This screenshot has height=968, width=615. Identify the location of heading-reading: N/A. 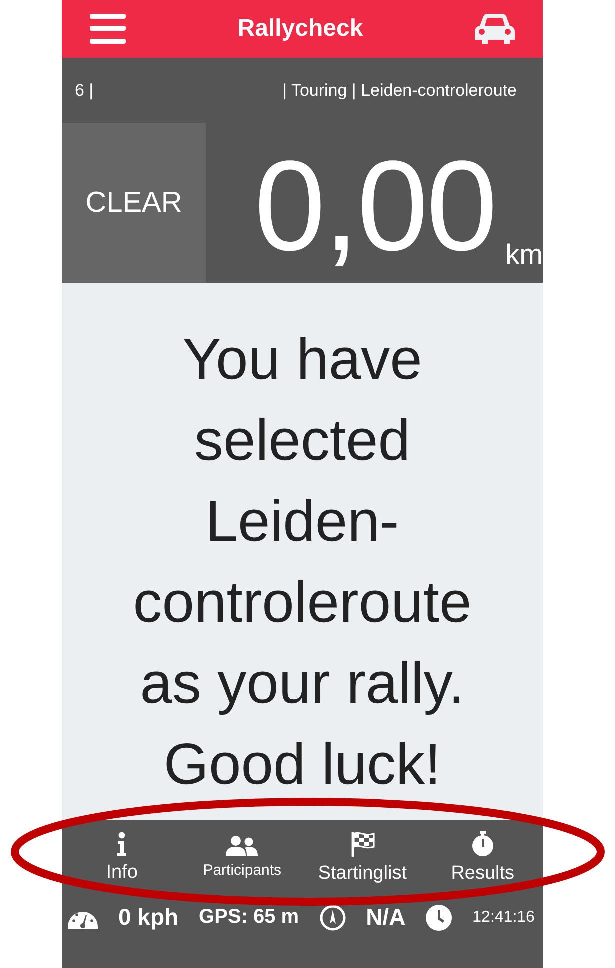
(386, 917).